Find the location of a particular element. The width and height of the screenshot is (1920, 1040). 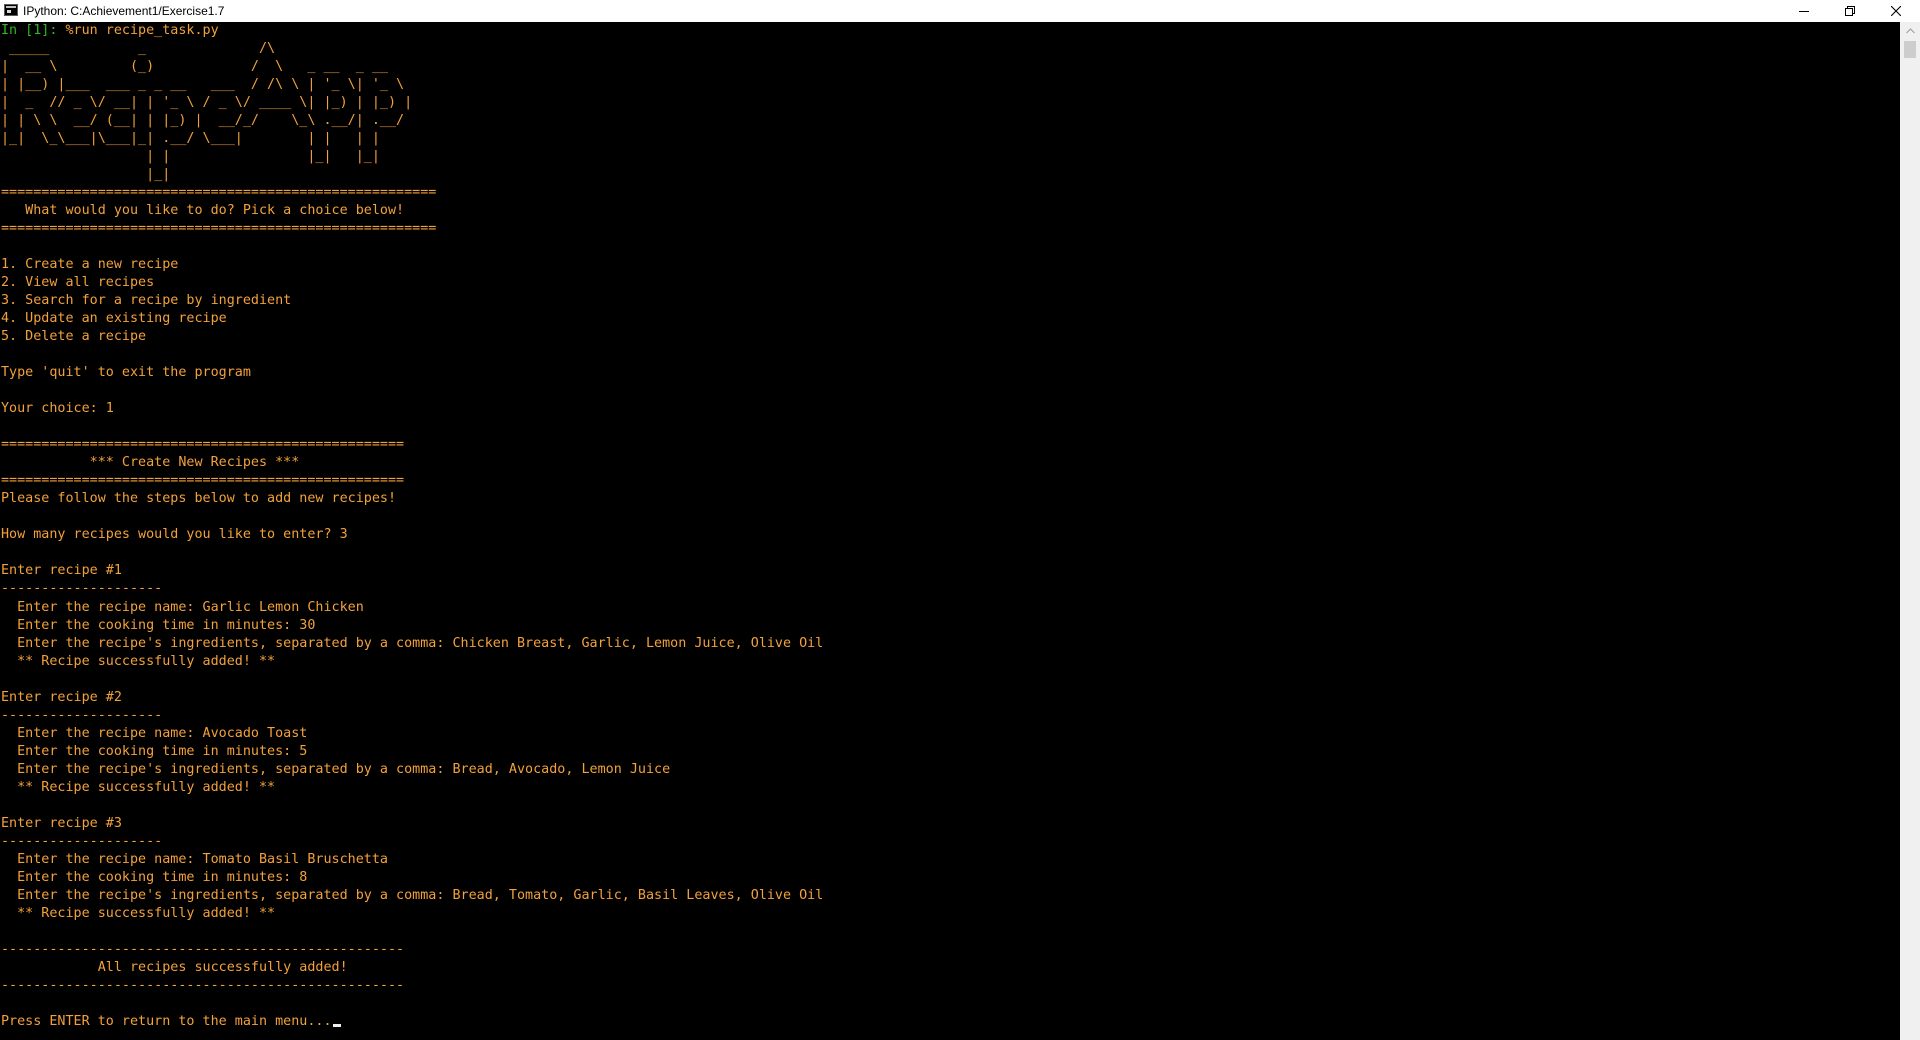

recipe-name-line: Enter the recipe name: Avocado Toast is located at coordinates (154, 733).